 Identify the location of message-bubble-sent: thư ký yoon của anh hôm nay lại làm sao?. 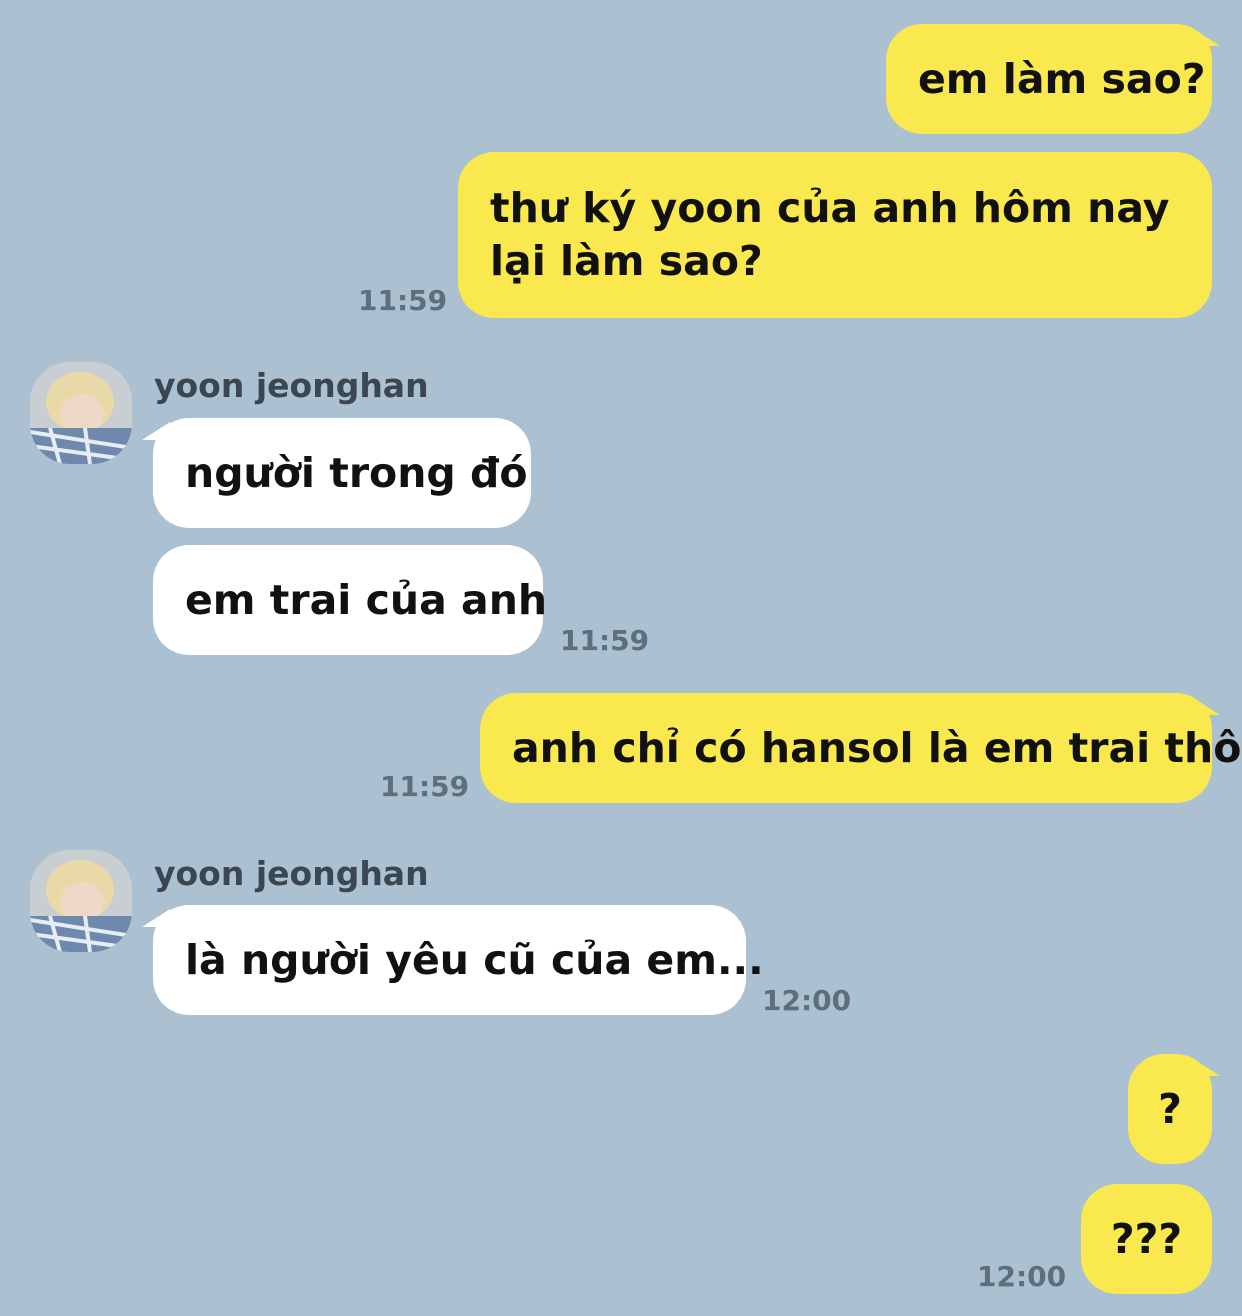
(835, 235).